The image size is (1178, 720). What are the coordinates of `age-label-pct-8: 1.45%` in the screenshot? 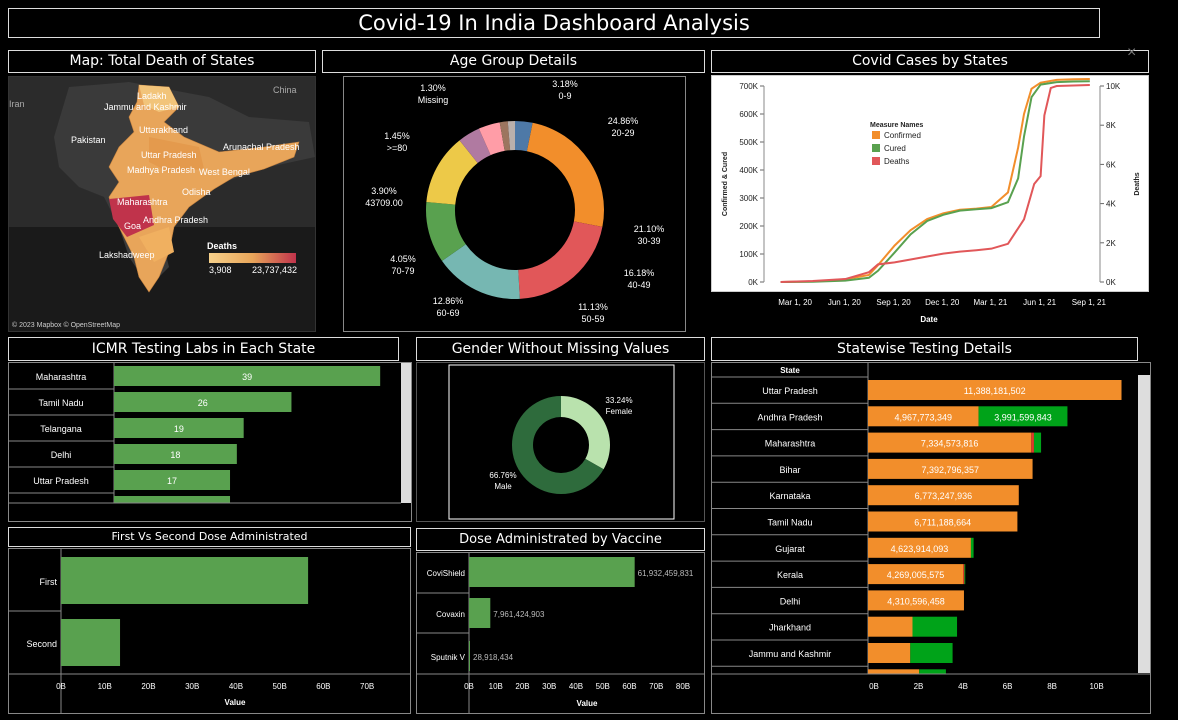 It's located at (397, 136).